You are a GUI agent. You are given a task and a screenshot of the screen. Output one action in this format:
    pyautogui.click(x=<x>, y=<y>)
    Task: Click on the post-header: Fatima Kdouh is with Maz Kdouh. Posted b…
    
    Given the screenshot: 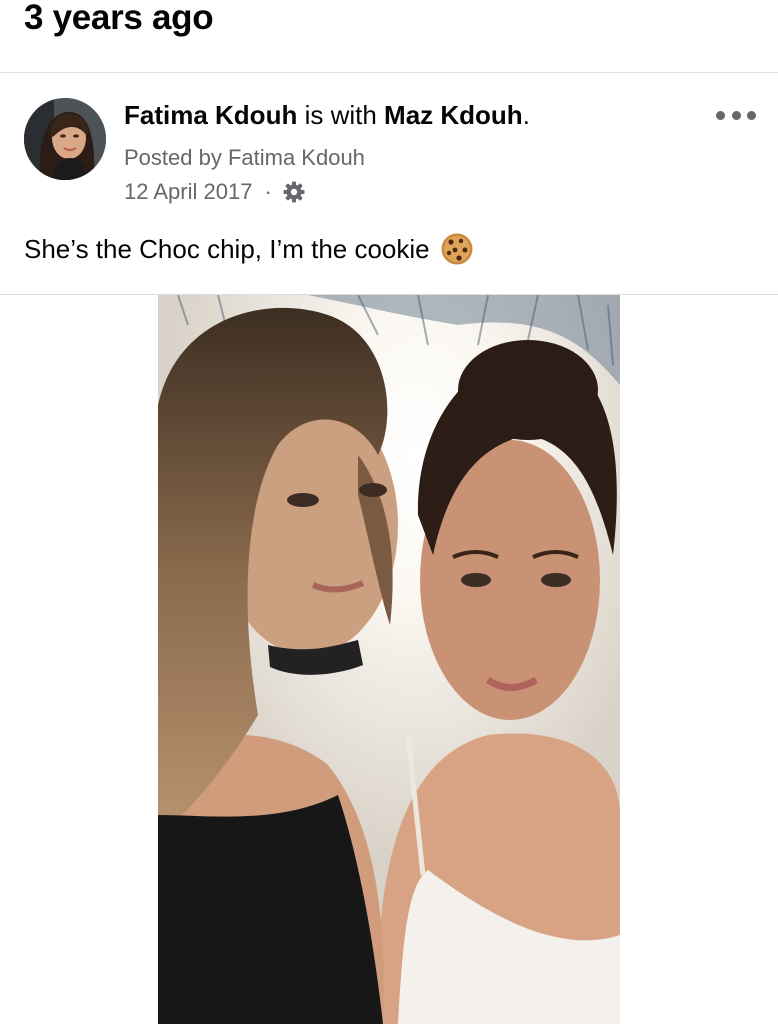 What is the action you would take?
    pyautogui.click(x=389, y=143)
    